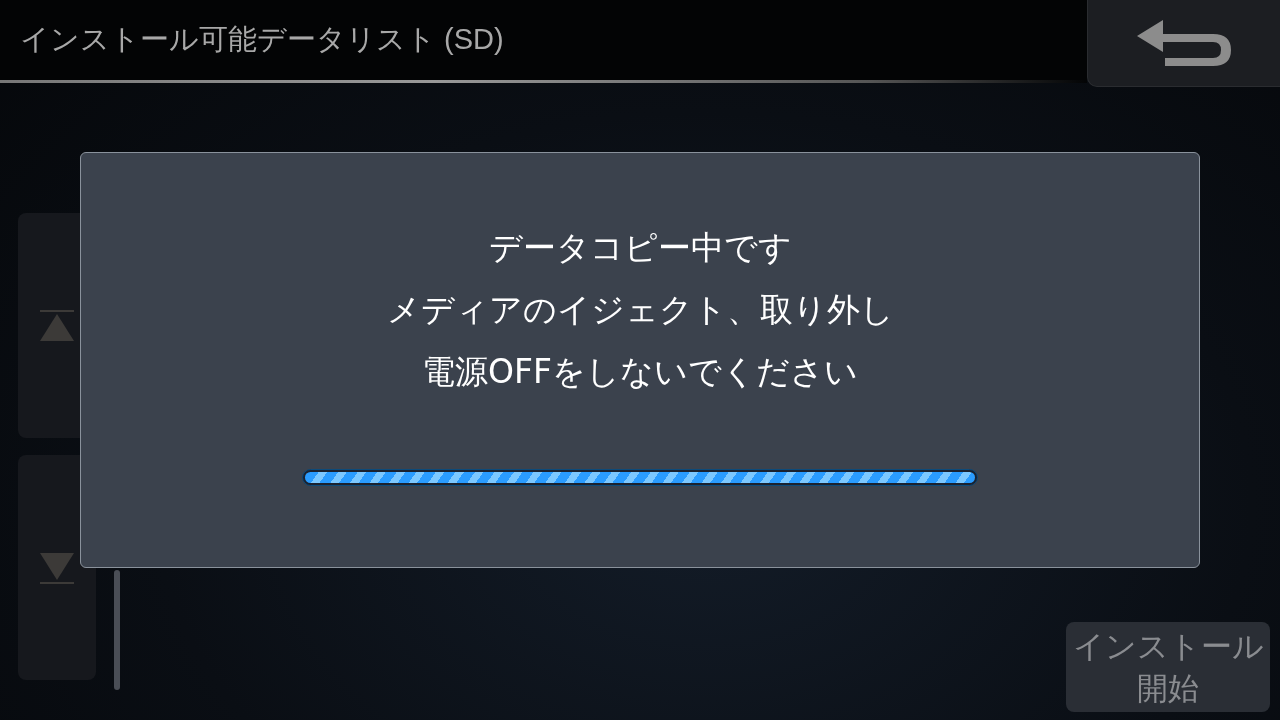  Describe the element at coordinates (57, 567) in the screenshot. I see `scroll-to-bottom-icon` at that location.